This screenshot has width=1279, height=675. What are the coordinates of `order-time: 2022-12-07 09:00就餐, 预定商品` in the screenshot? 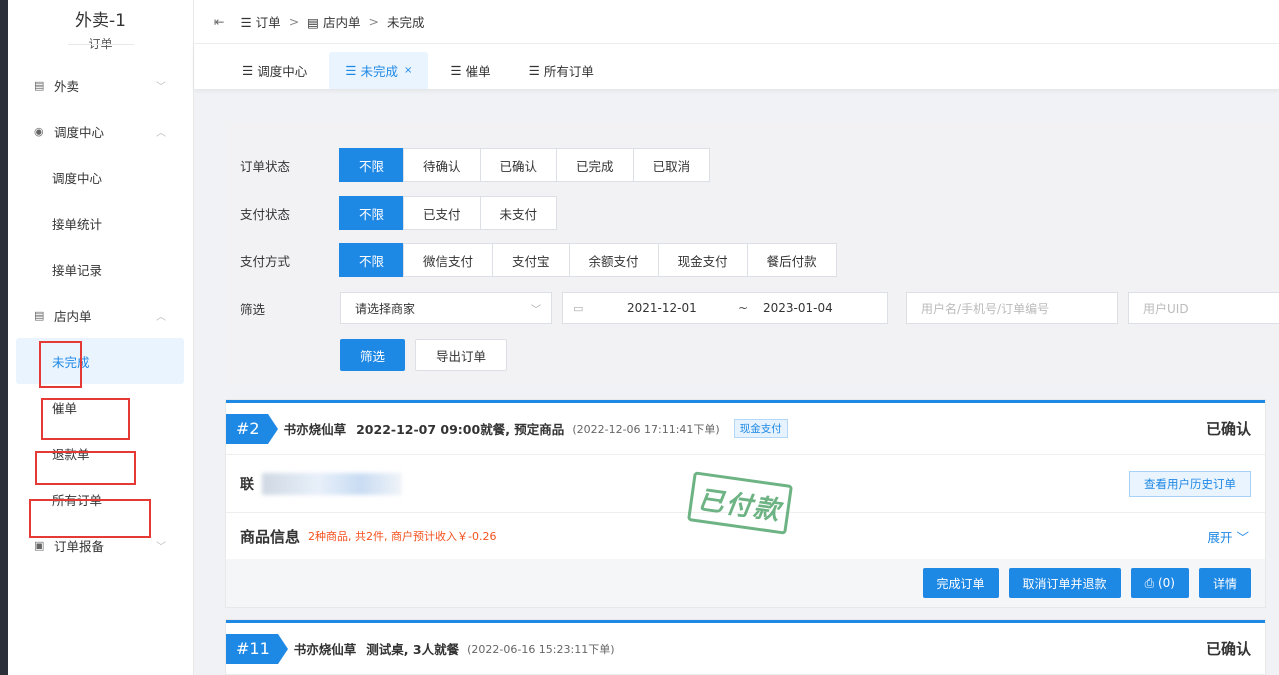 It's located at (460, 429).